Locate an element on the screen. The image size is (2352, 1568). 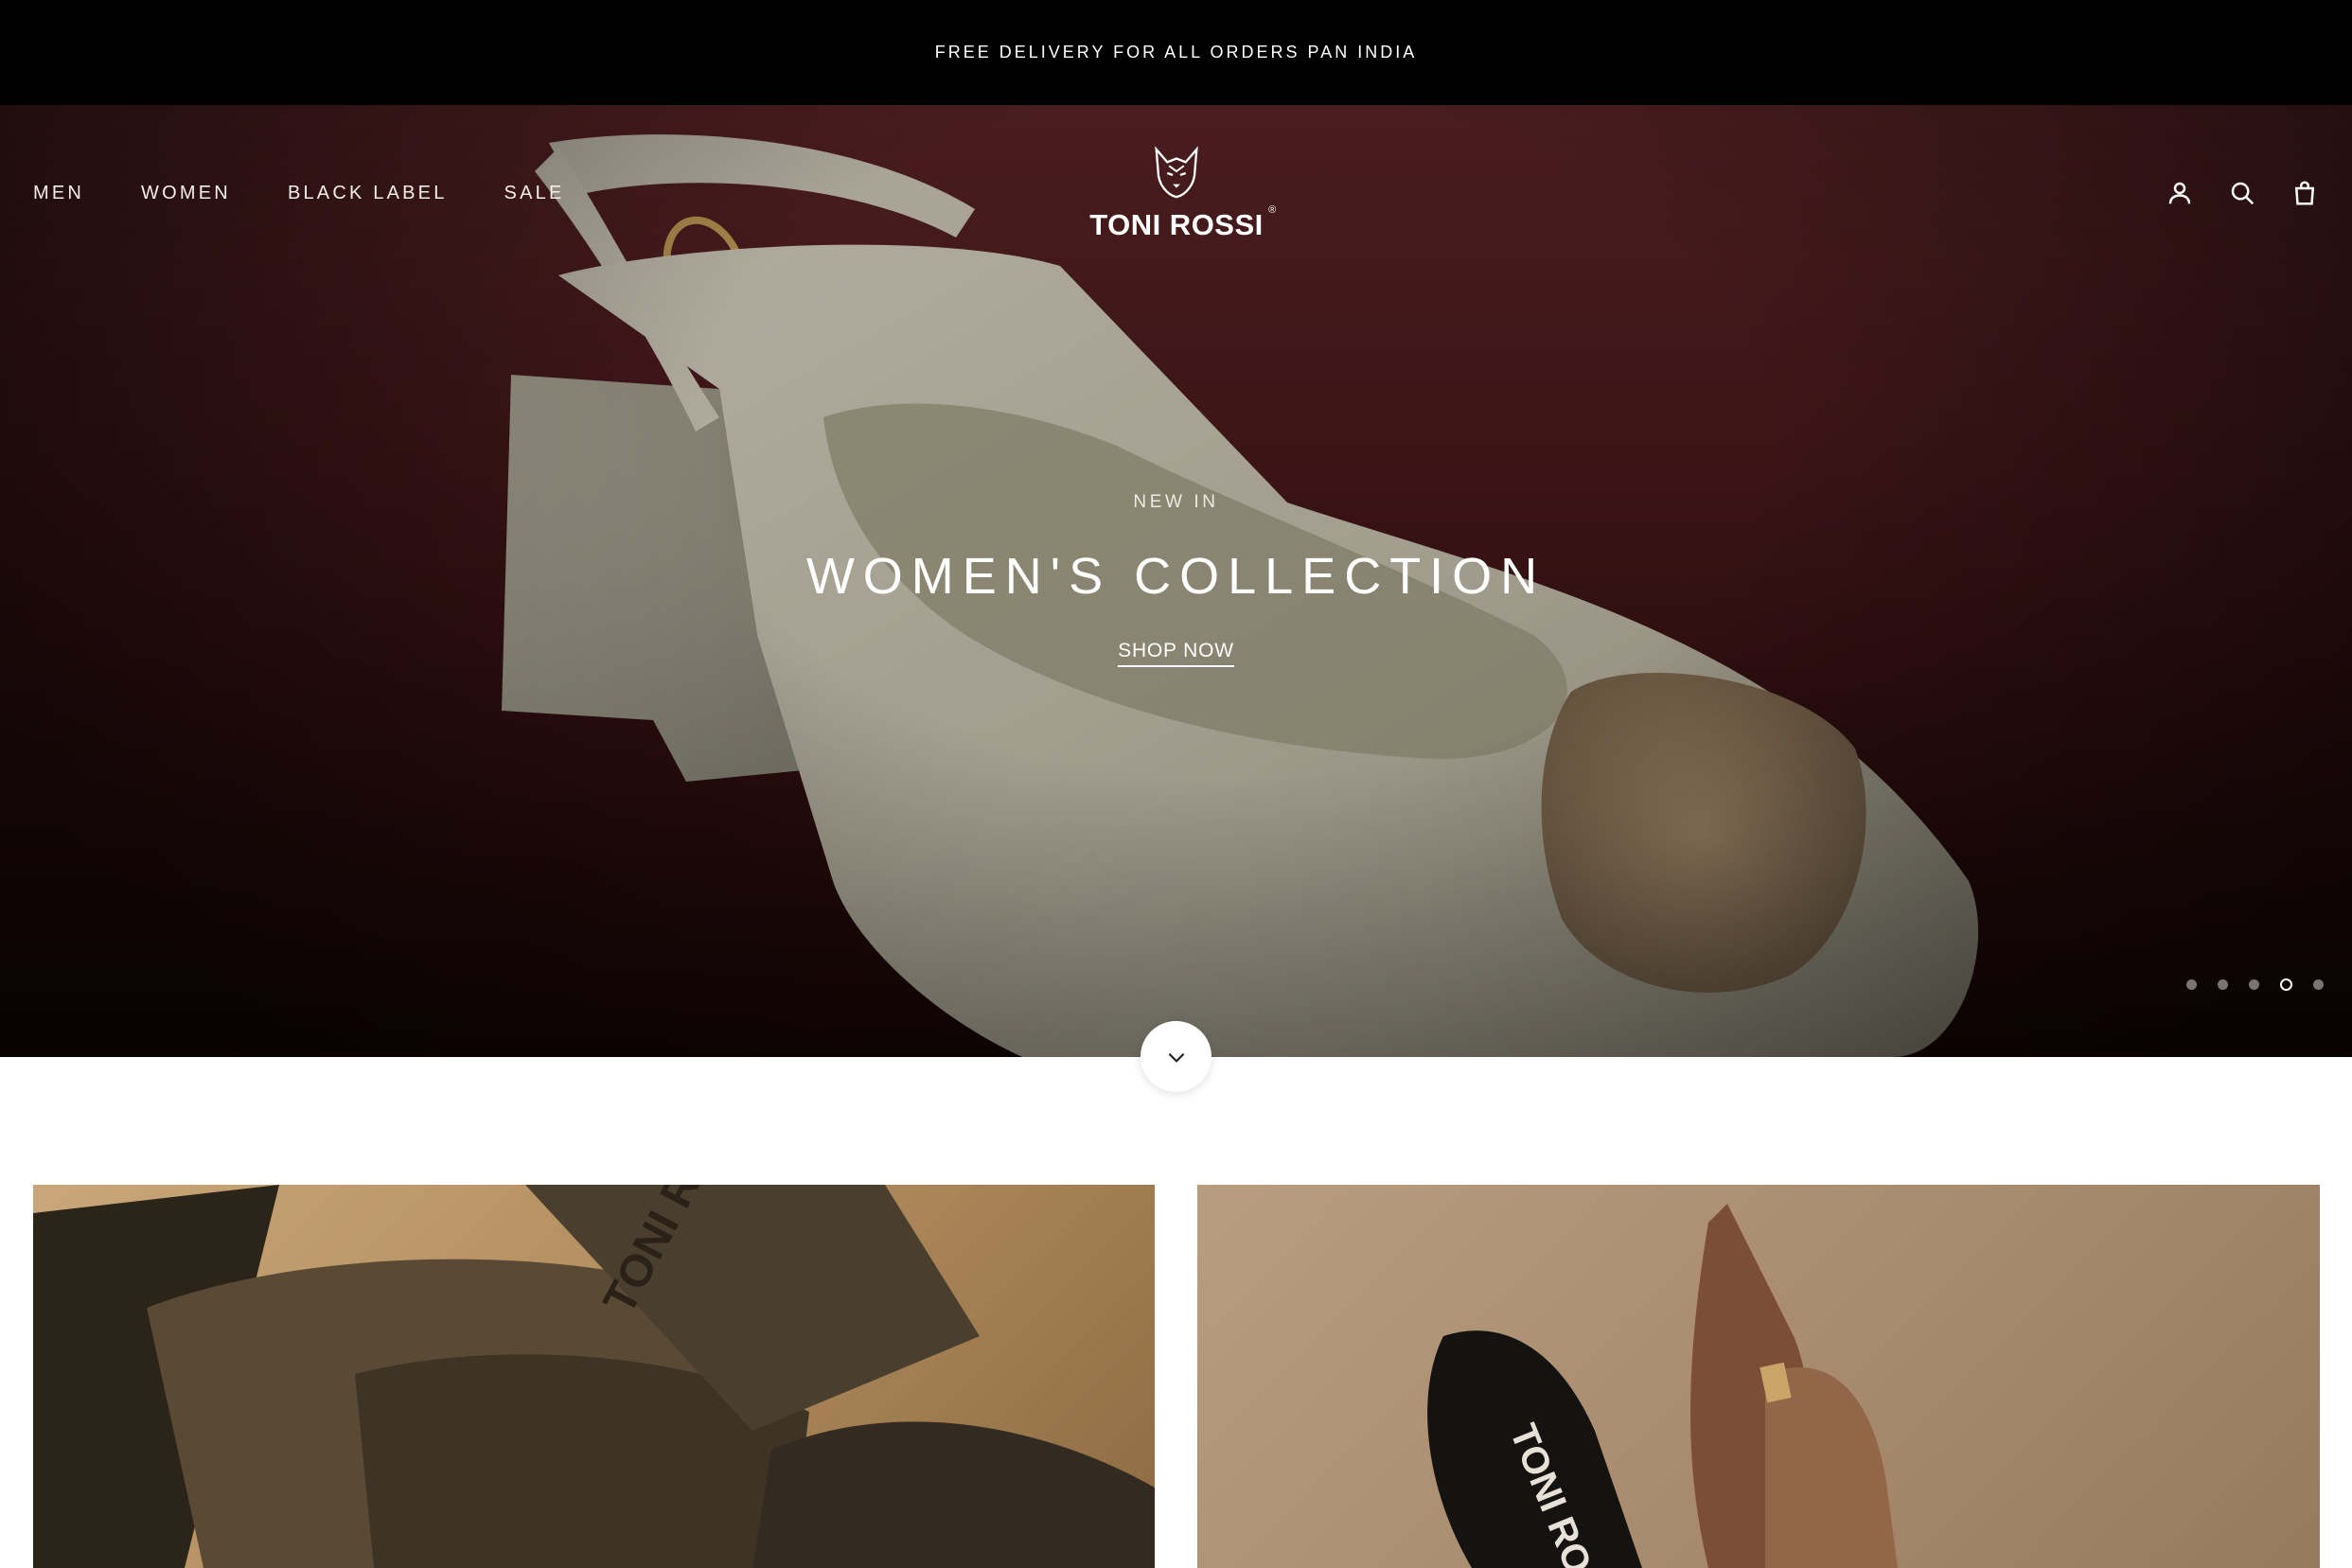
nav-item-men: MEN is located at coordinates (58, 193).